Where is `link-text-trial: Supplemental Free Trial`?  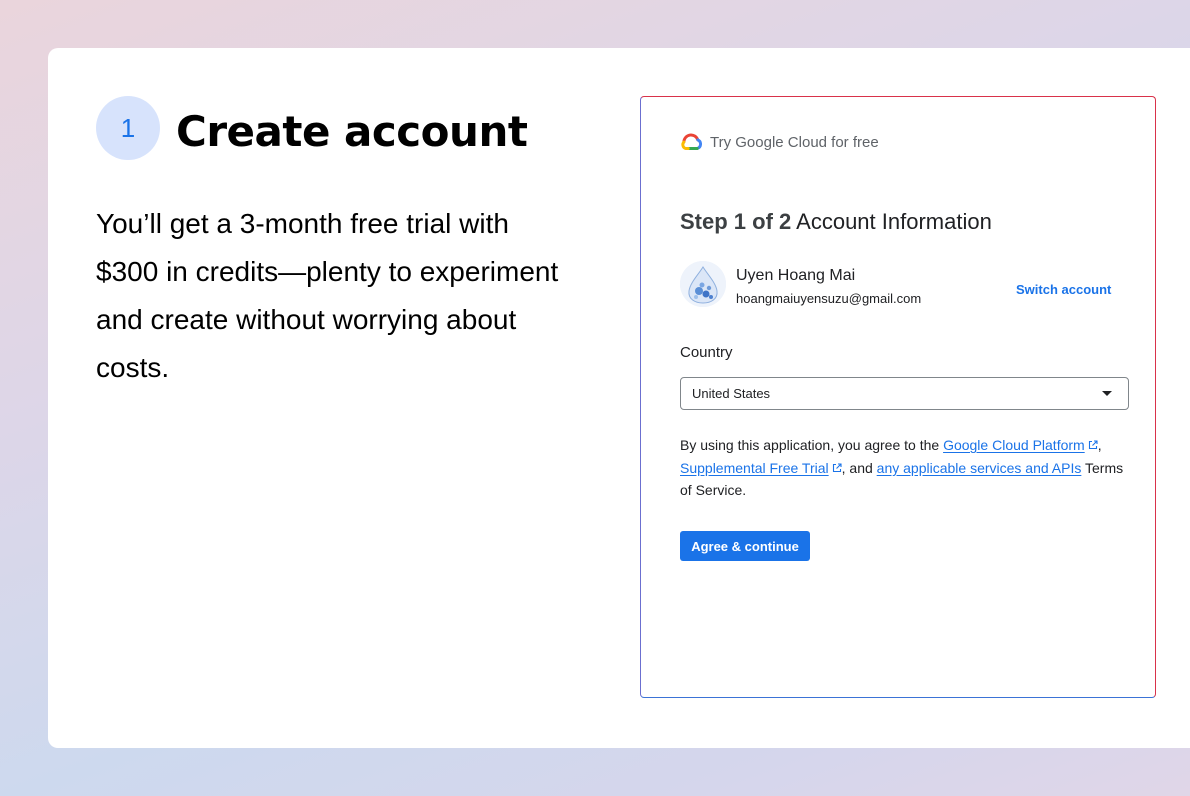 link-text-trial: Supplemental Free Trial is located at coordinates (754, 467).